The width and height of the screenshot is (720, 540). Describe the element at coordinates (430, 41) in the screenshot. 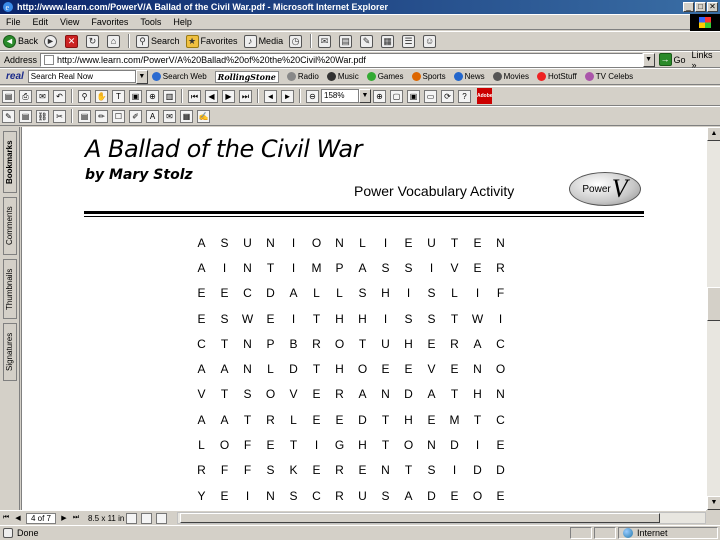

I see `messenger-button: ☺` at that location.